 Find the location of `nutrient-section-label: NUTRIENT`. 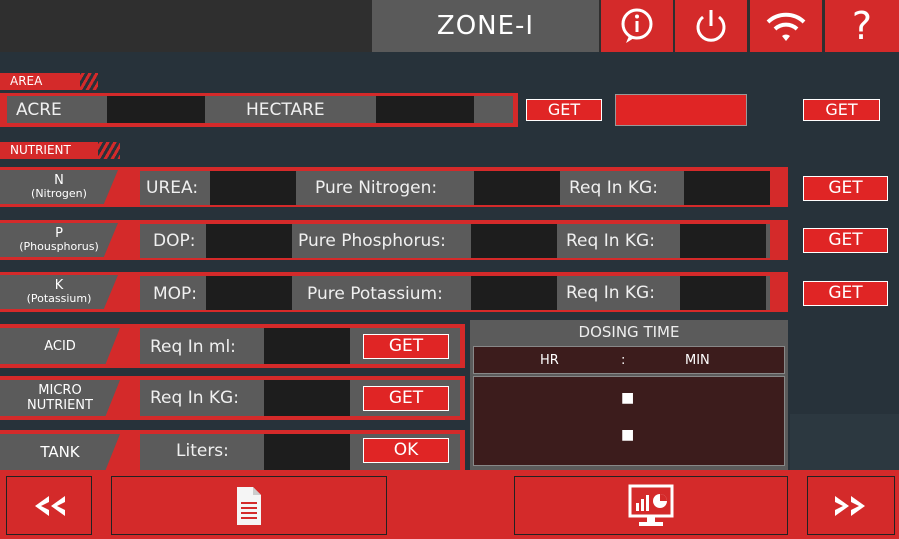

nutrient-section-label: NUTRIENT is located at coordinates (49, 150).